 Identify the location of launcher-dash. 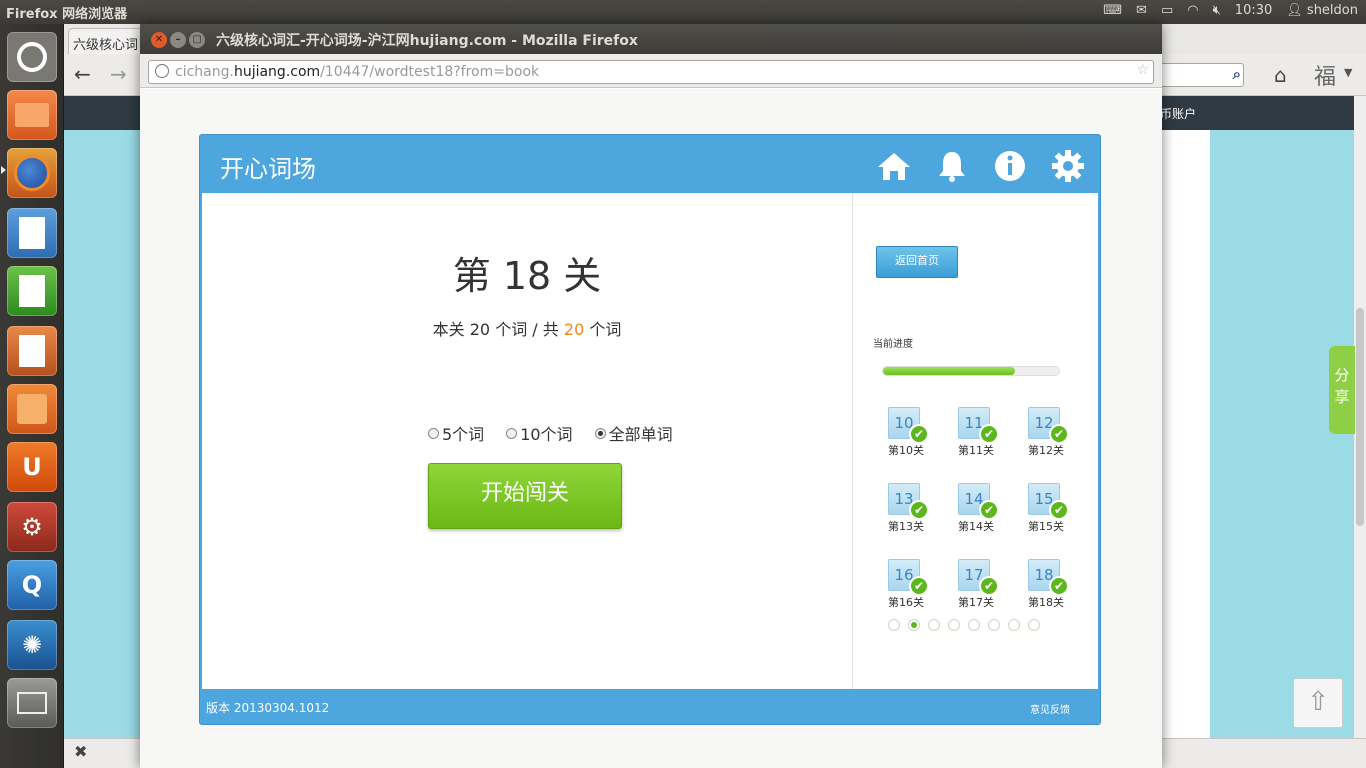
(32, 57).